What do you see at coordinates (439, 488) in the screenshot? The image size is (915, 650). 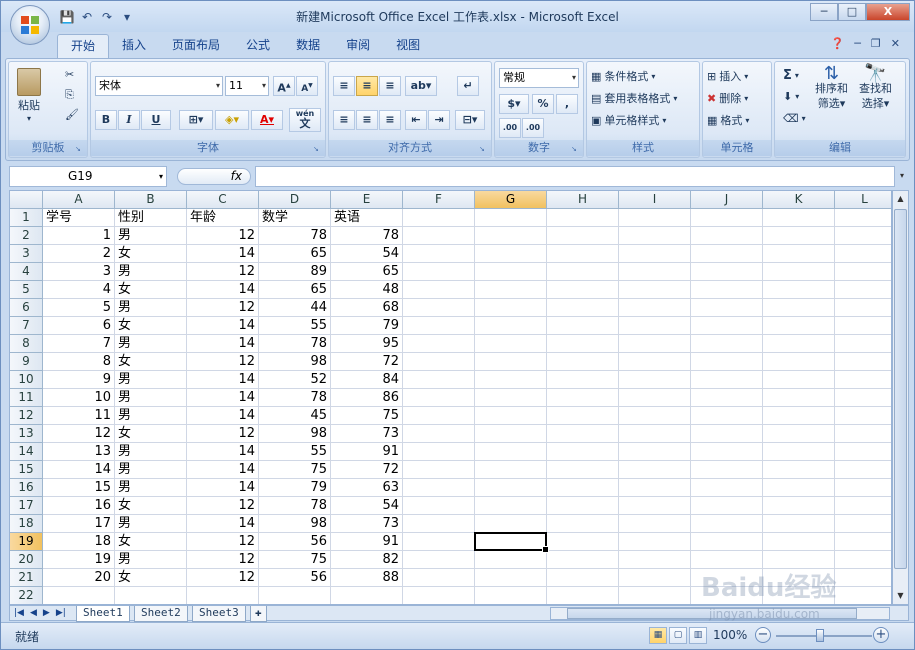 I see `cell-f16` at bounding box center [439, 488].